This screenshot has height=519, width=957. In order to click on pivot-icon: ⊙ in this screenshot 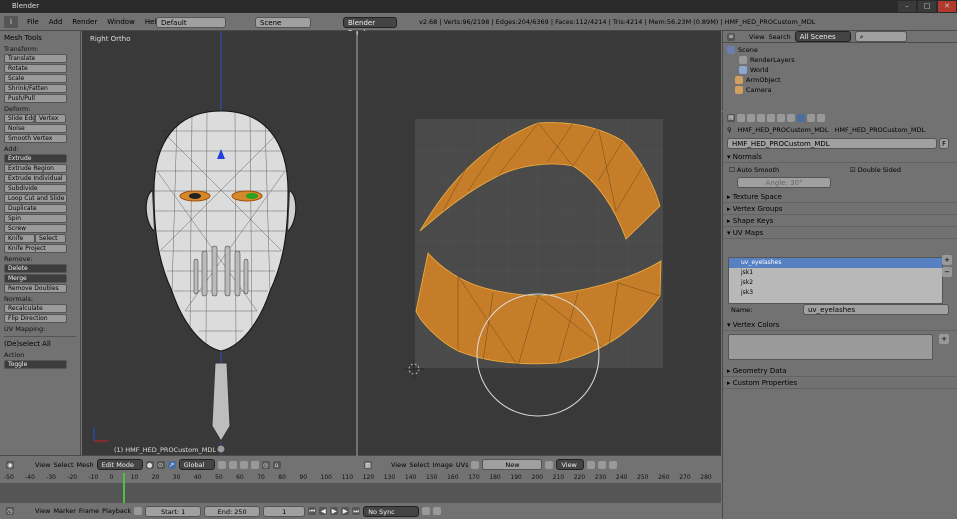, I will do `click(160, 464)`.